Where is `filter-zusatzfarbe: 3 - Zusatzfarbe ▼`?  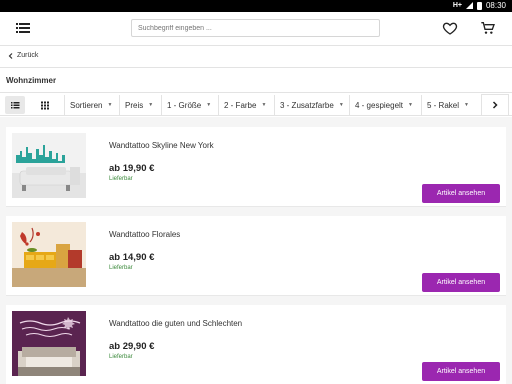 filter-zusatzfarbe: 3 - Zusatzfarbe ▼ is located at coordinates (311, 105).